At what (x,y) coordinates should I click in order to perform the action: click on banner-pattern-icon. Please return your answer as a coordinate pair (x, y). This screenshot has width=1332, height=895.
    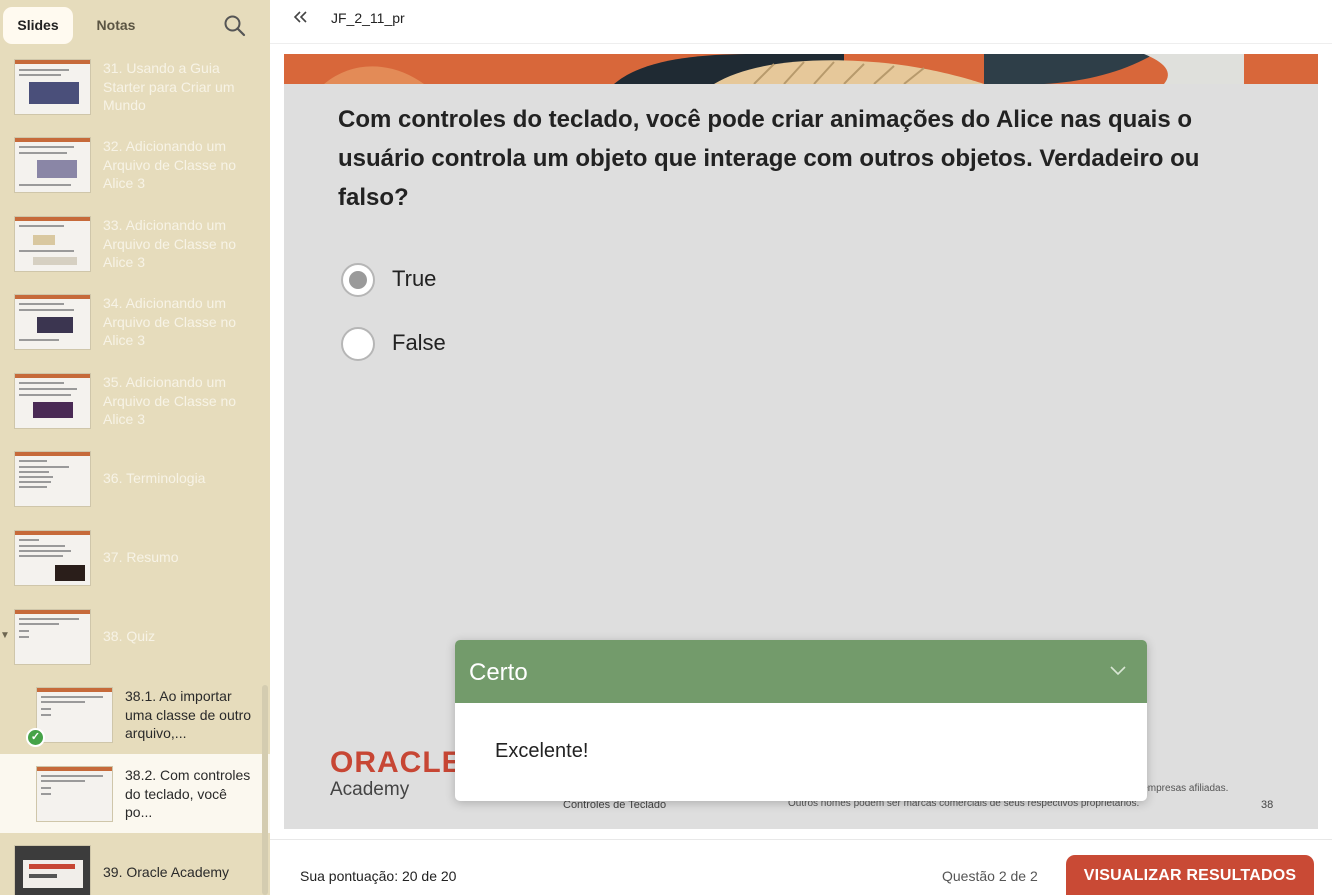
    Looking at the image, I should click on (801, 69).